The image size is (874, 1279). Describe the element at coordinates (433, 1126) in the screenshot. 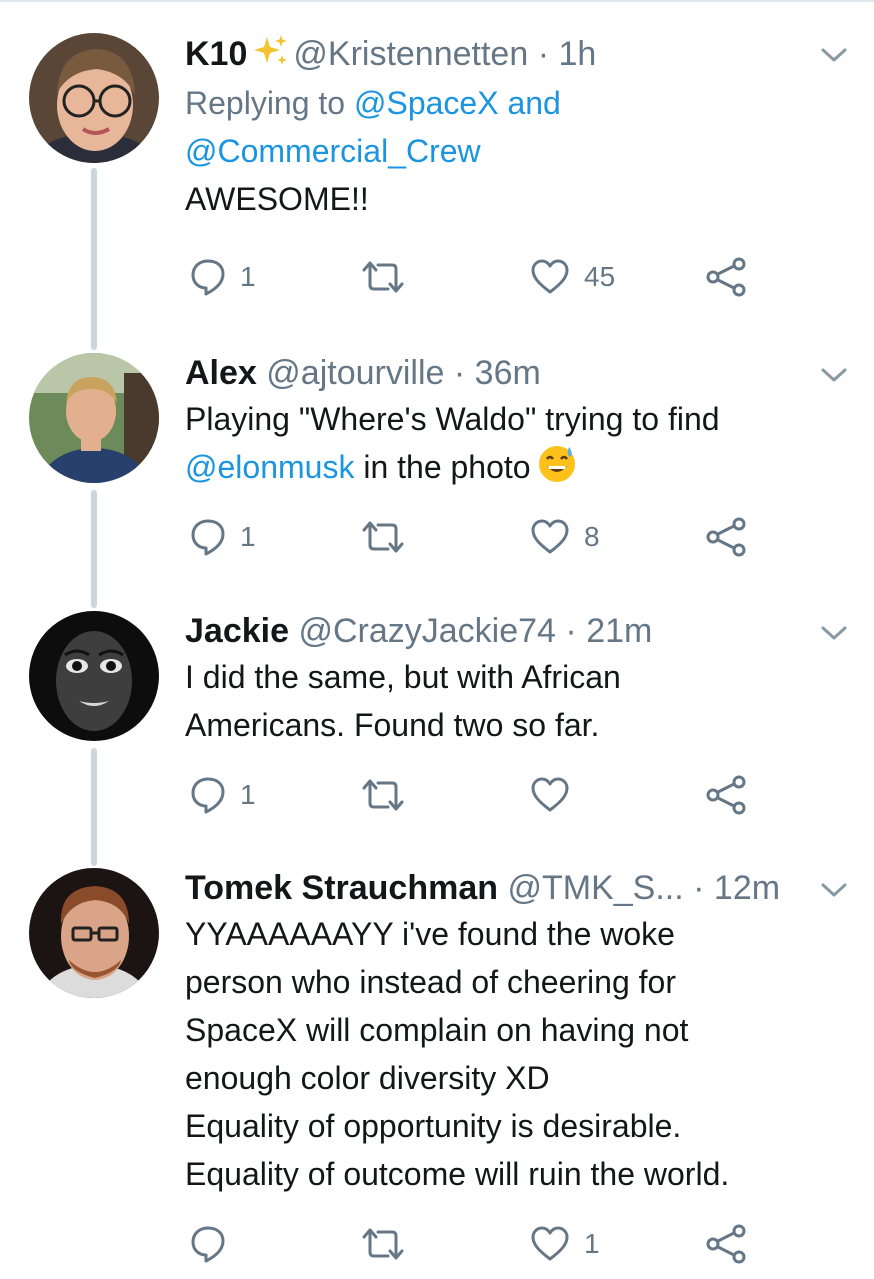

I see `tweet-text-line: Equality of opportunity is desirable.` at that location.